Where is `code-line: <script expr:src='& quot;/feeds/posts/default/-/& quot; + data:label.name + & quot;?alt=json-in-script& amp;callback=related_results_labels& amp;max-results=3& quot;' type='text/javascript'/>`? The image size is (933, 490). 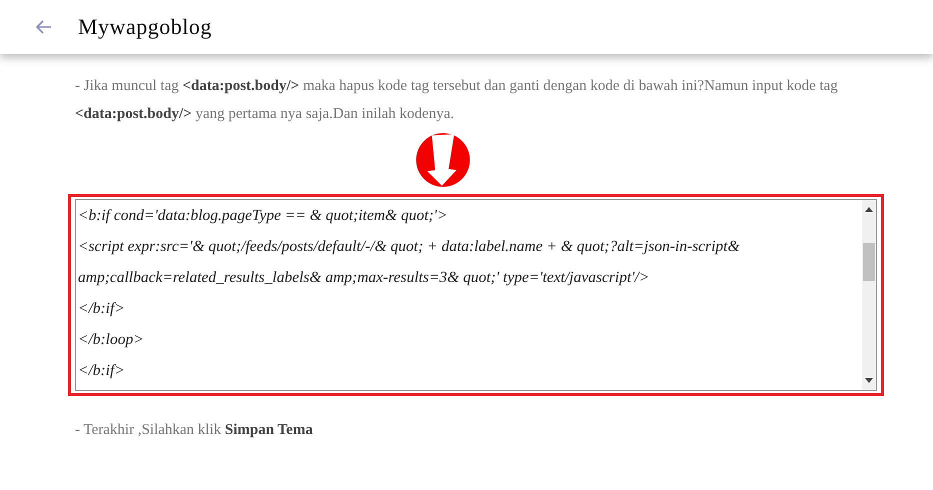 code-line: <script expr:src='& quot;/feeds/posts/default/-/& quot; + data:label.name + & quot;?alt=json-in-script& amp;callback=related_results_labels& amp;max-results=3& quot;' type='text/javascript'/> is located at coordinates (409, 262).